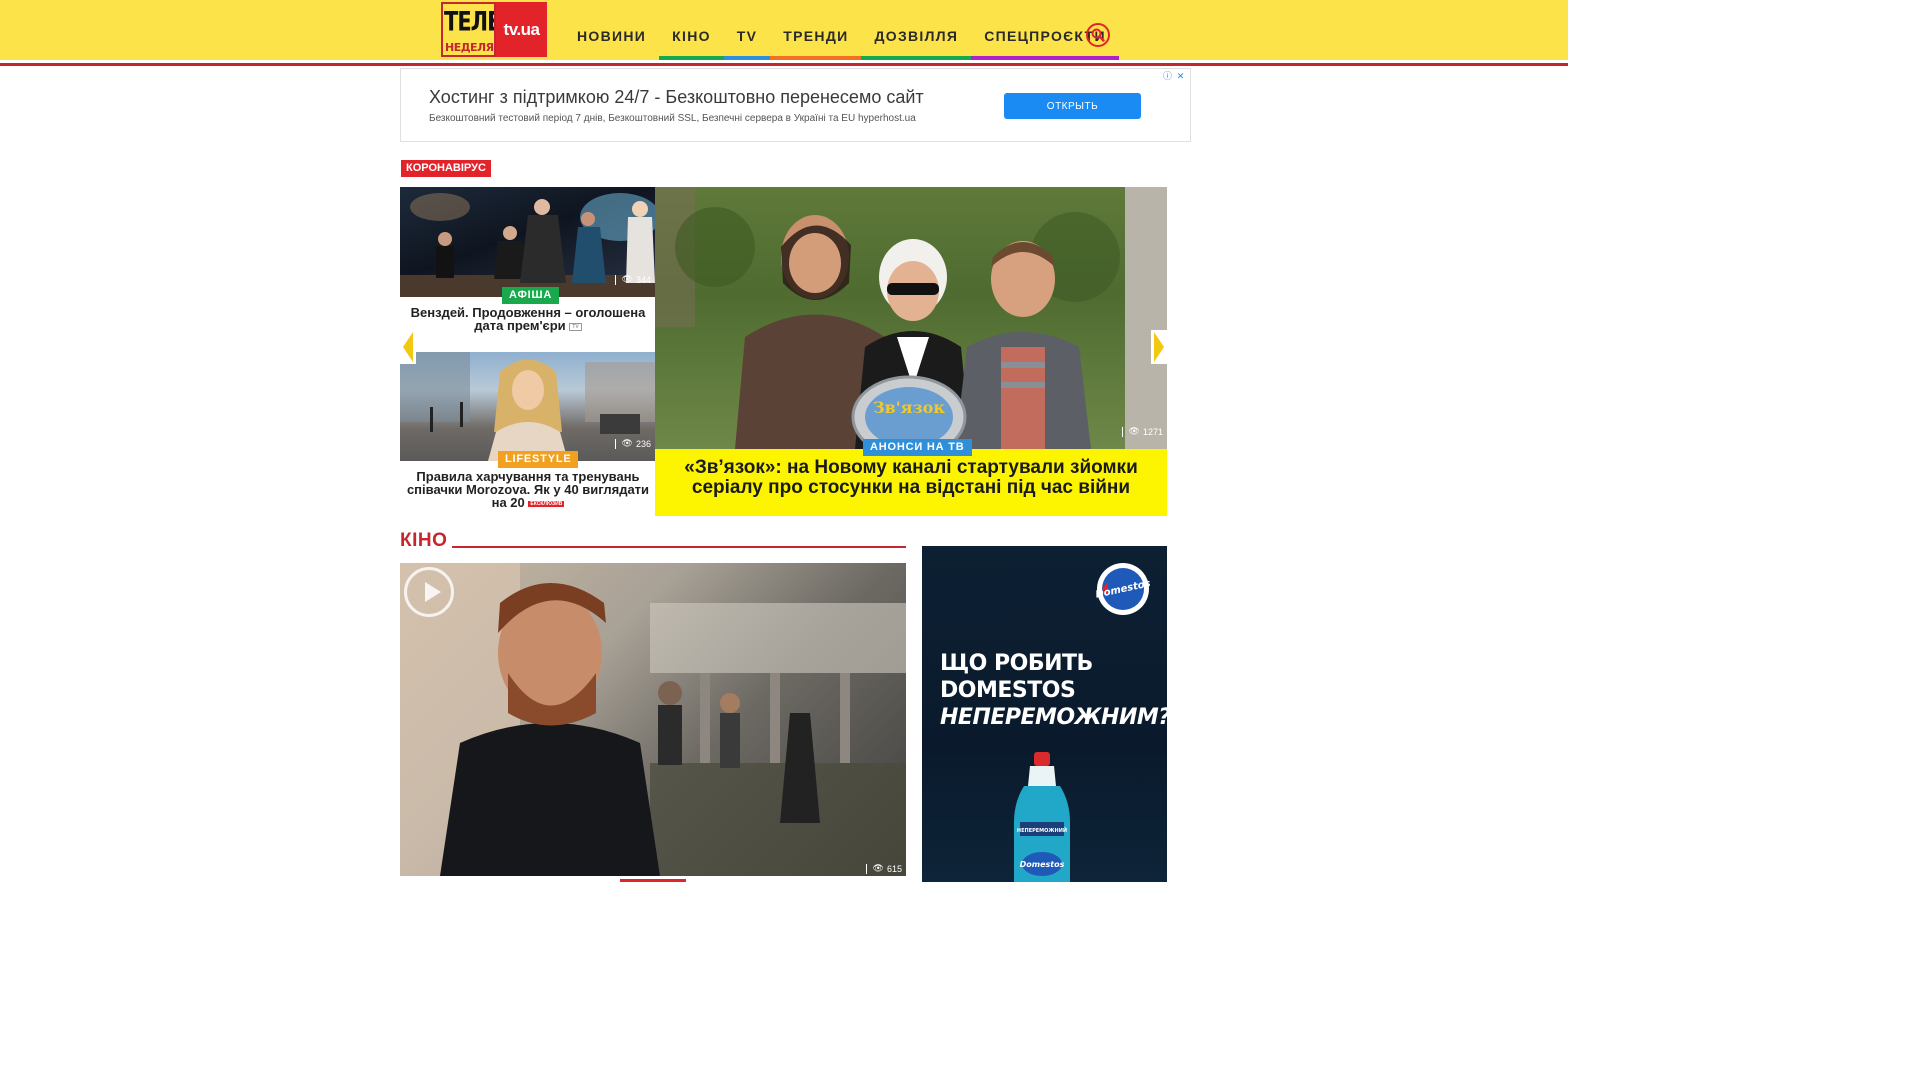 This screenshot has width=1920, height=1080. I want to click on nav-label: НОВИНИ, so click(612, 36).